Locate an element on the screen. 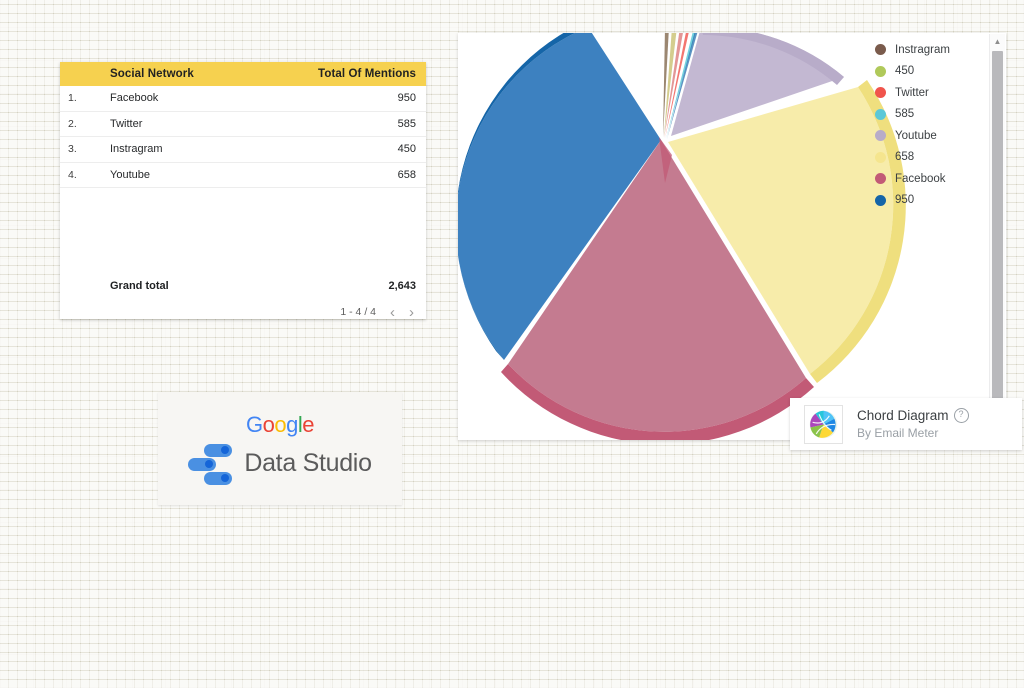 The width and height of the screenshot is (1024, 688). grand-total-label: Grand total is located at coordinates (139, 286).